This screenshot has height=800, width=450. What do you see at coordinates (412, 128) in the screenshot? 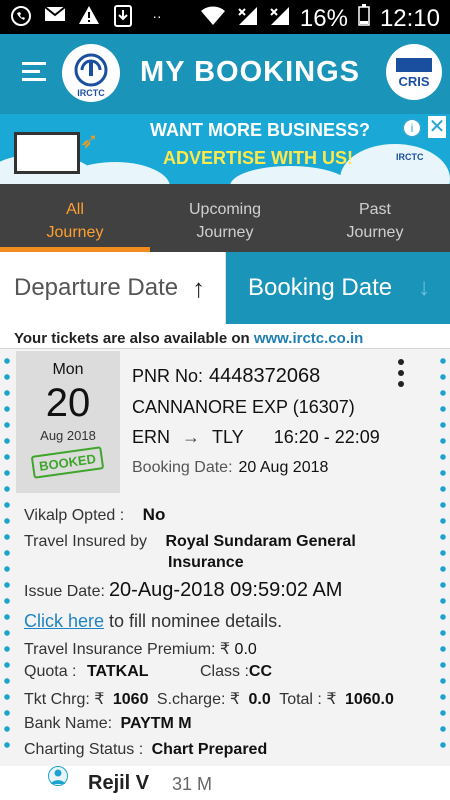
I see `ad-info-icon: i` at bounding box center [412, 128].